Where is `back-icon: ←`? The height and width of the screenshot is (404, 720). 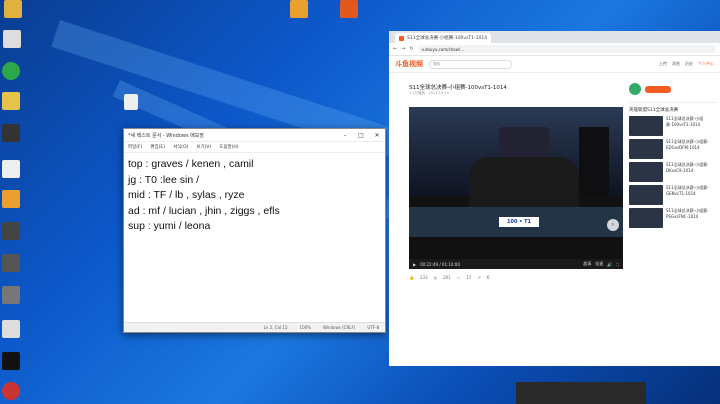
back-icon: ← is located at coordinates (395, 49).